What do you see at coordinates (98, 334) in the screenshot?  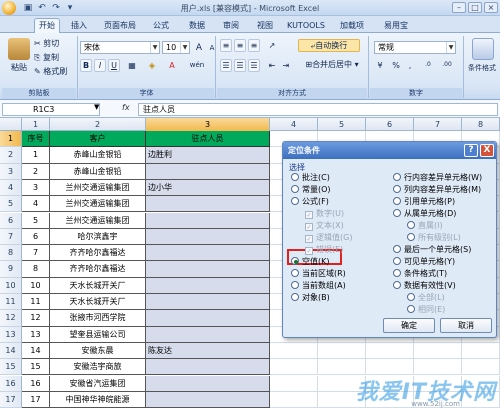 I see `data-cell: 望奎县运输公司` at bounding box center [98, 334].